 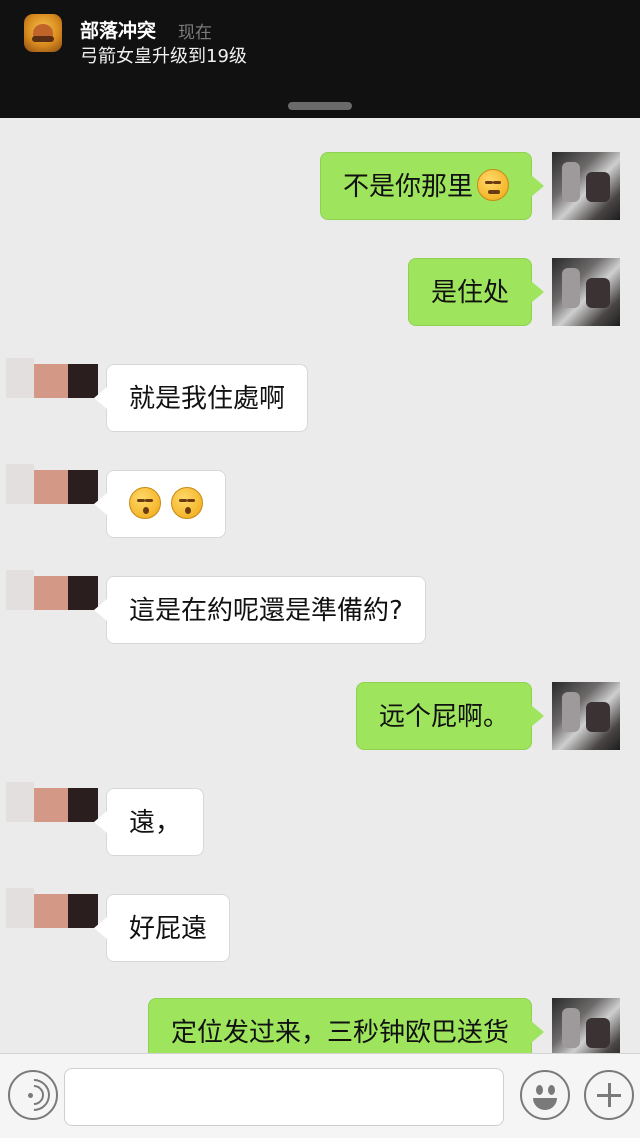 What do you see at coordinates (443, 717) in the screenshot?
I see `message-text: 远个屁啊。` at bounding box center [443, 717].